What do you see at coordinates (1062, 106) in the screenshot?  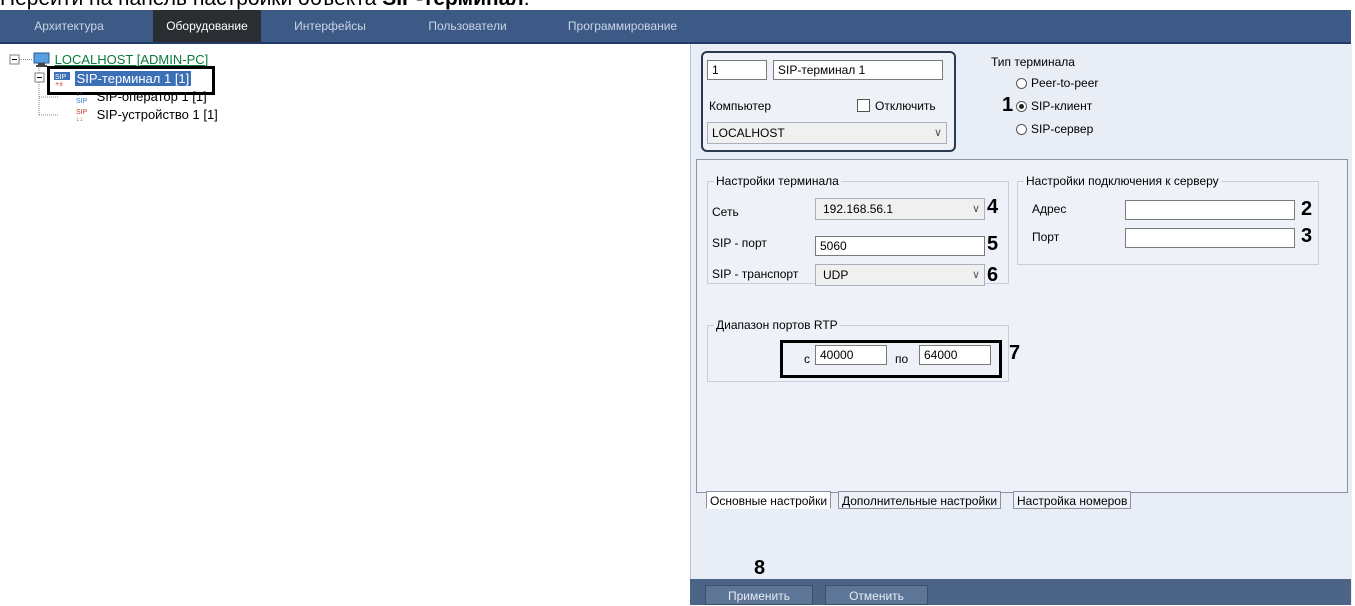 I see `radio-sip-client-label: SIP-клиент` at bounding box center [1062, 106].